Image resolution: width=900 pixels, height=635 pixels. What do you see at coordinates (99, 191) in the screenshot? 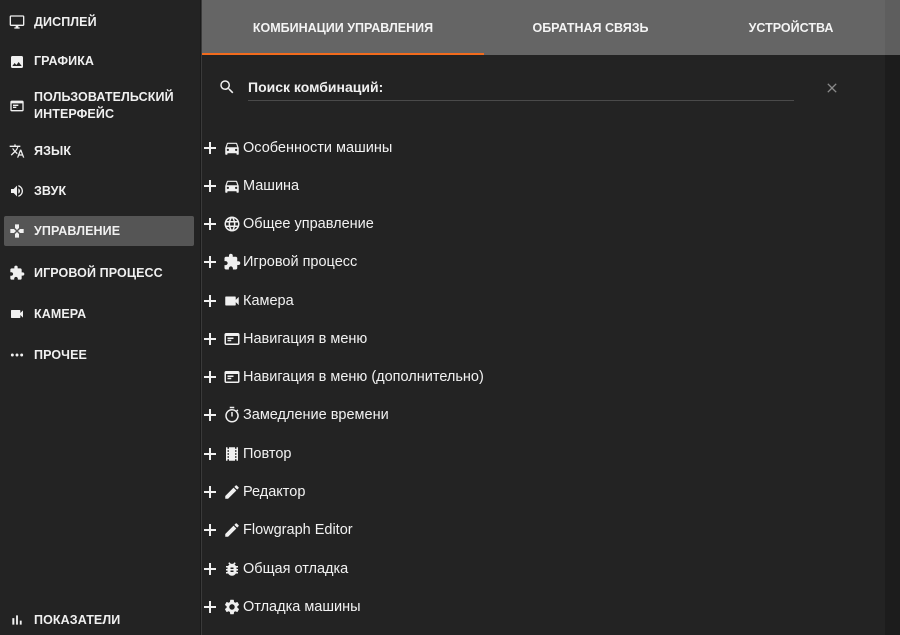
I see `sidebar-item-sound: Звук` at bounding box center [99, 191].